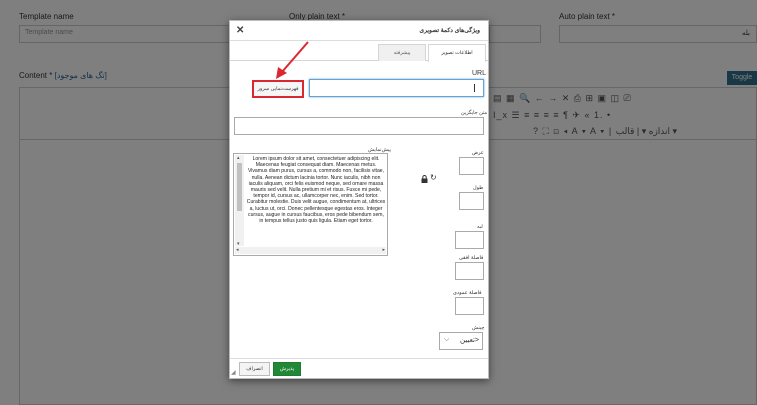 This screenshot has width=757, height=405. Describe the element at coordinates (467, 293) in the screenshot. I see `vspace-label: فاصلهٔ عمودی` at that location.